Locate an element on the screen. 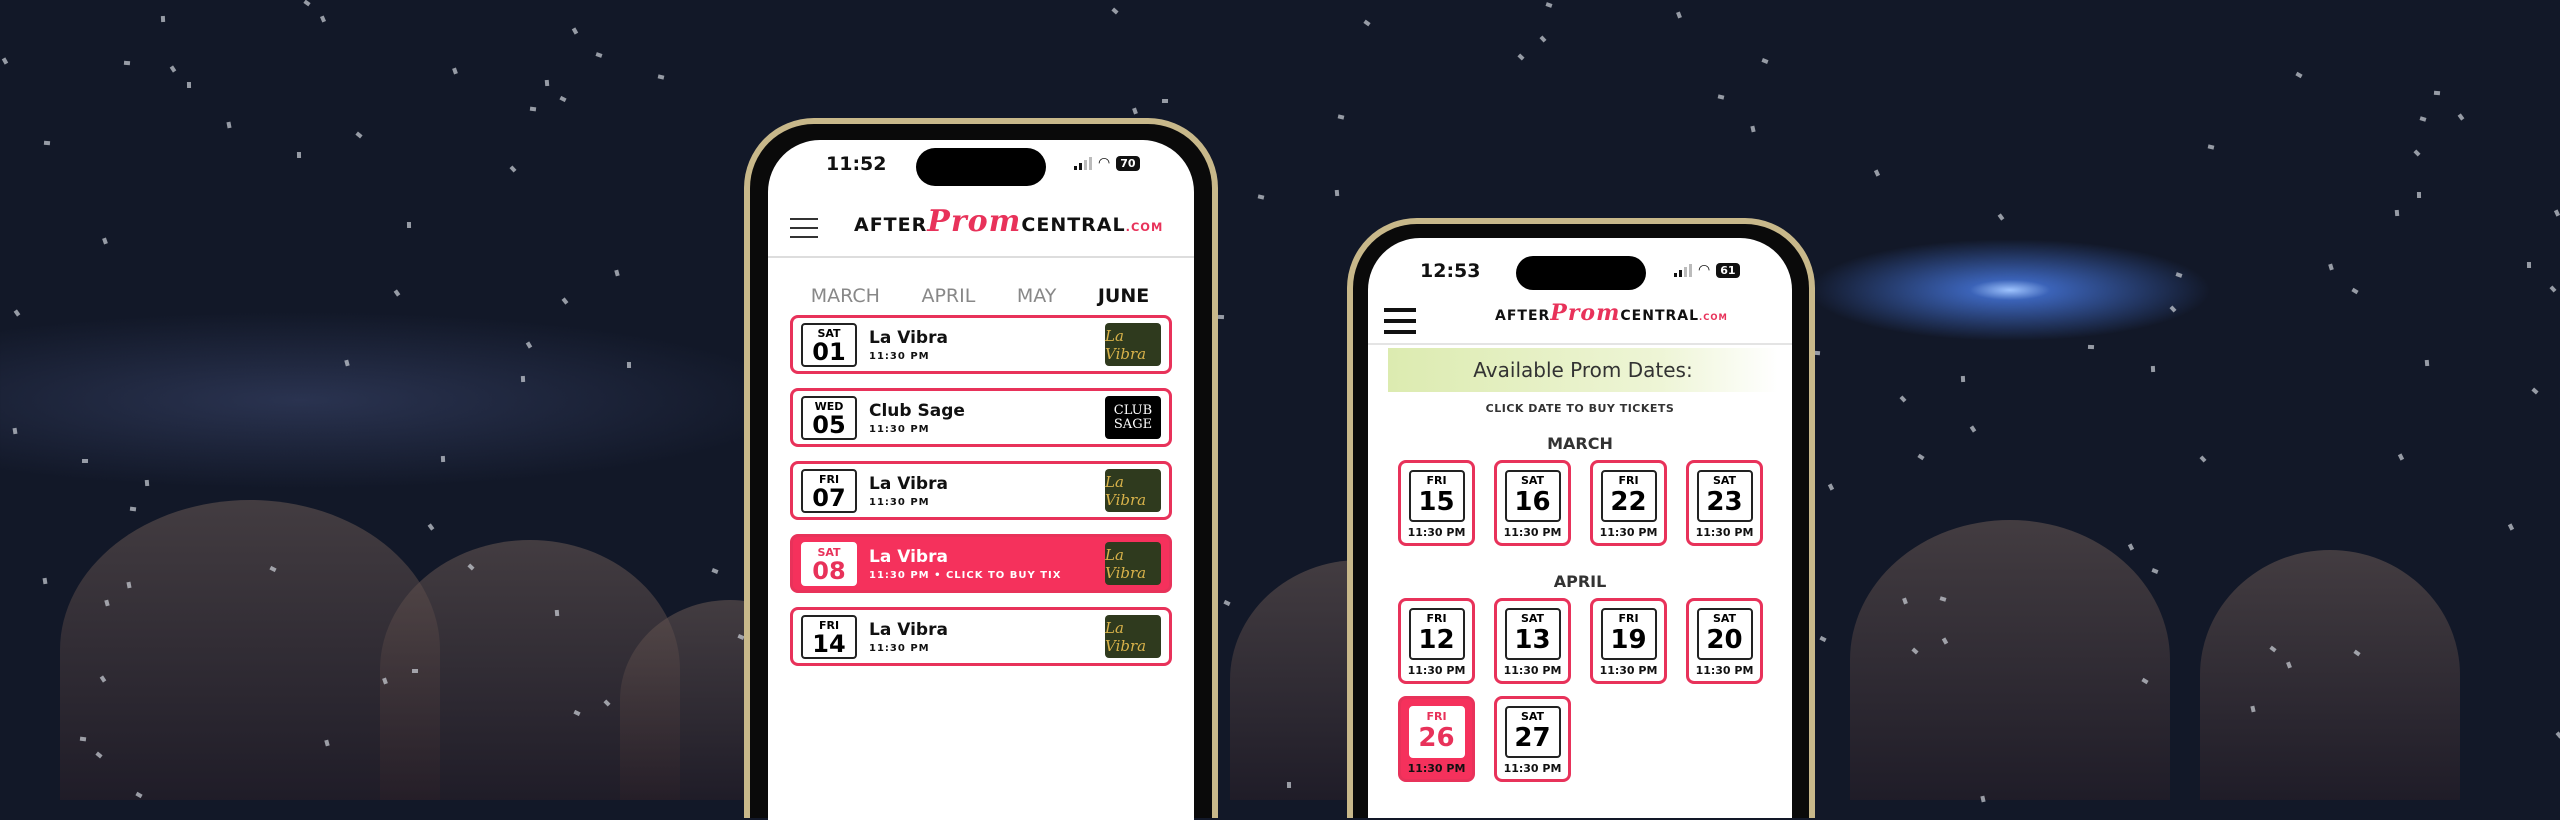  month-heading: MARCH is located at coordinates (1580, 443).